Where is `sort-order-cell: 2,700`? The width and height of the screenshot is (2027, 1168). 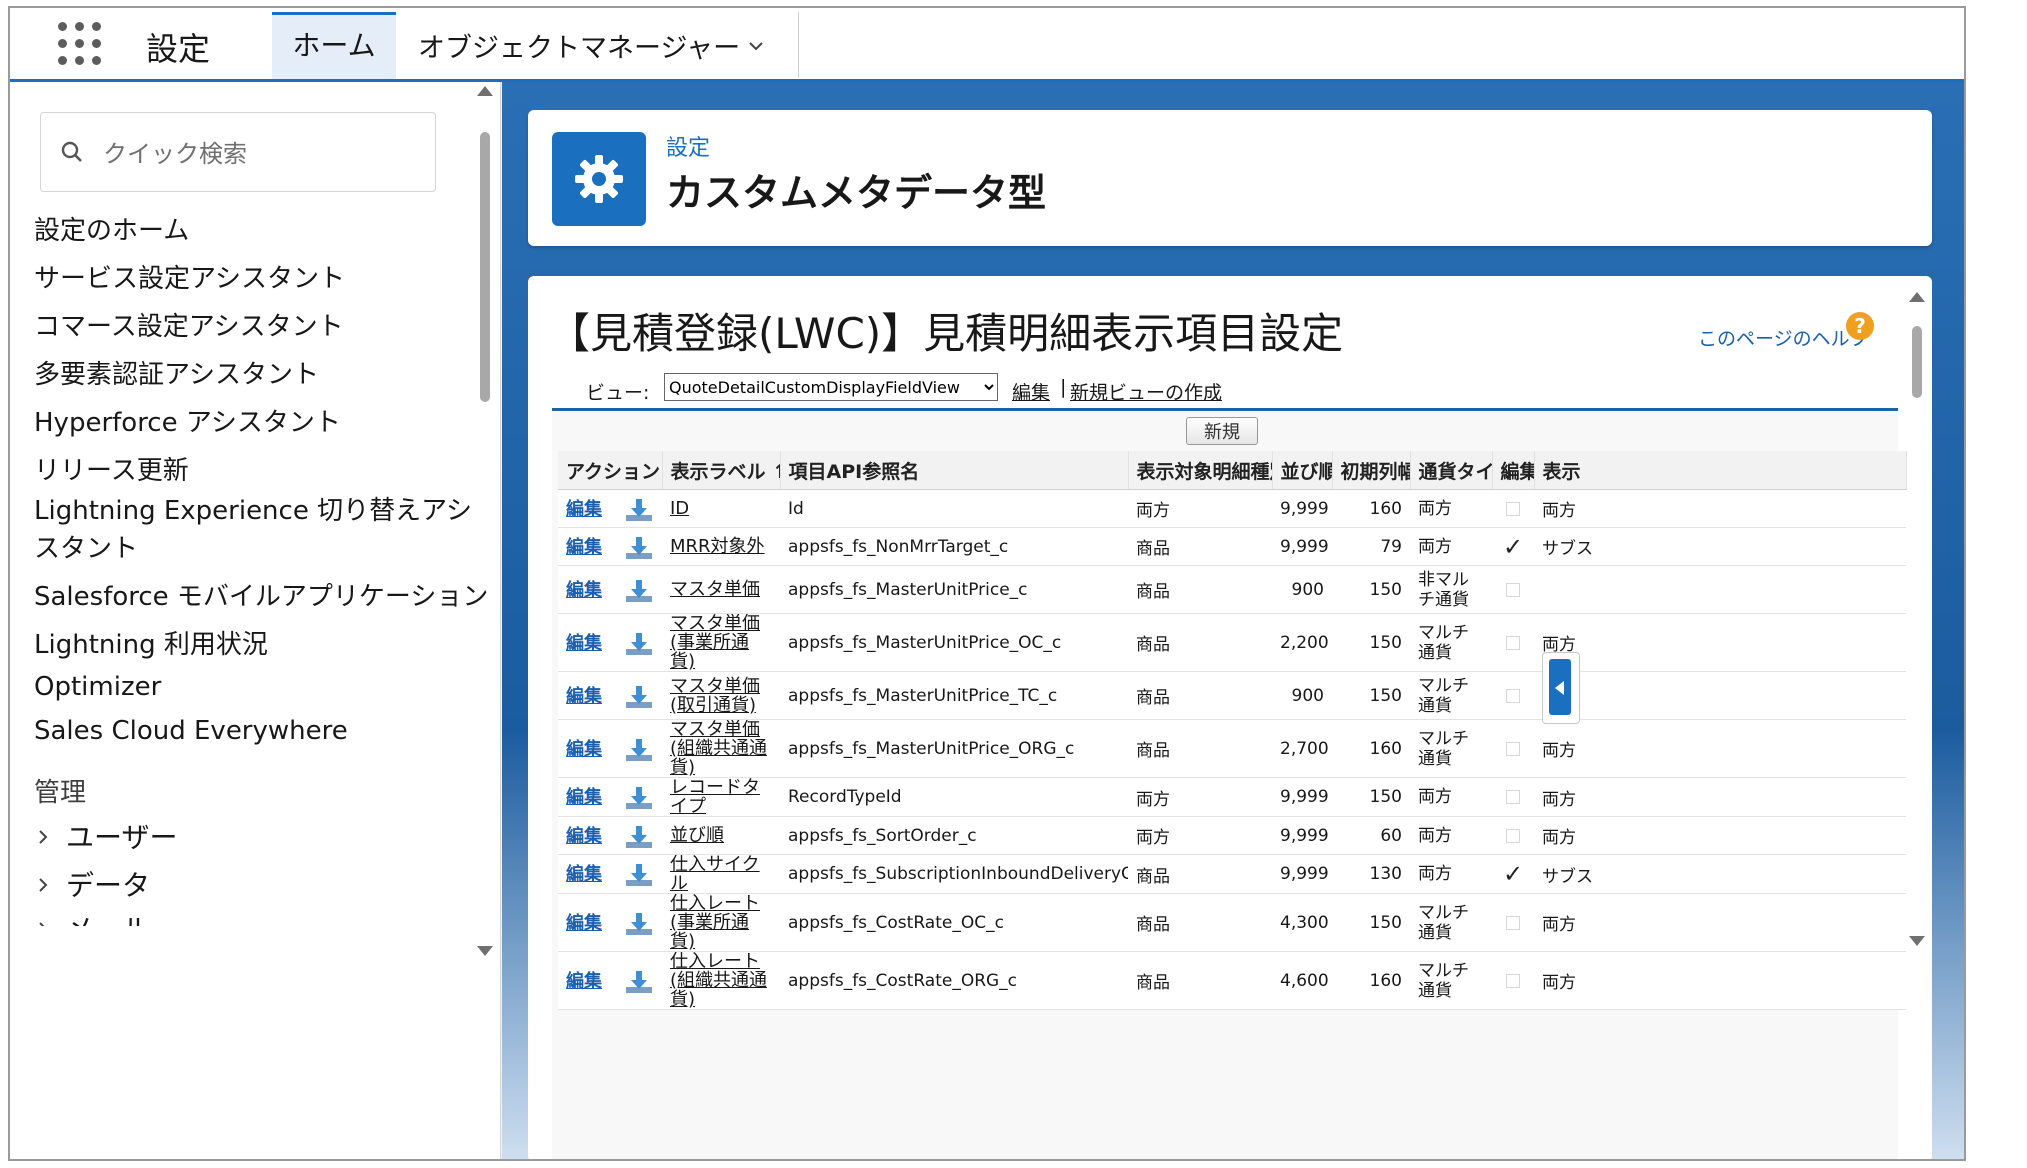 sort-order-cell: 2,700 is located at coordinates (1302, 748).